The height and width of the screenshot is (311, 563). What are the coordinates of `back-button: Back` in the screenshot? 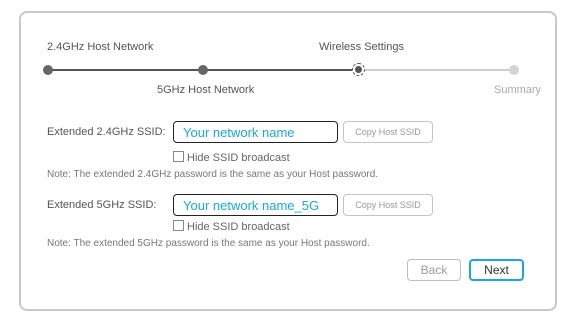 It's located at (434, 270).